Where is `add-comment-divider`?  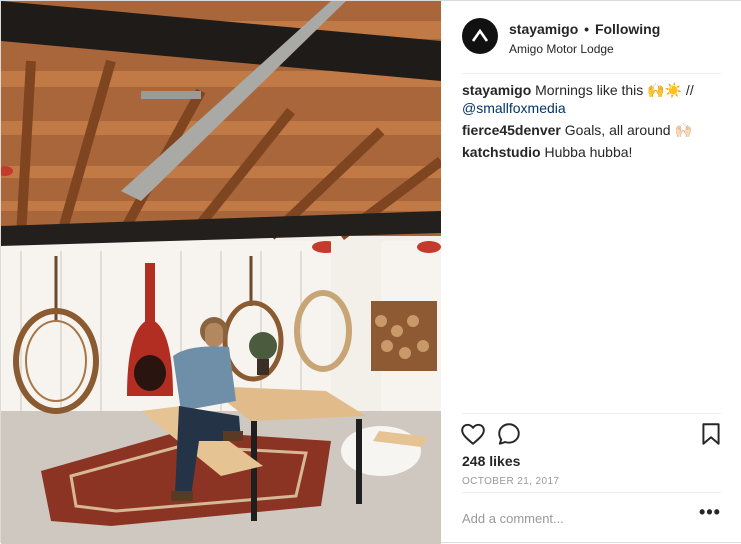
add-comment-divider is located at coordinates (591, 492).